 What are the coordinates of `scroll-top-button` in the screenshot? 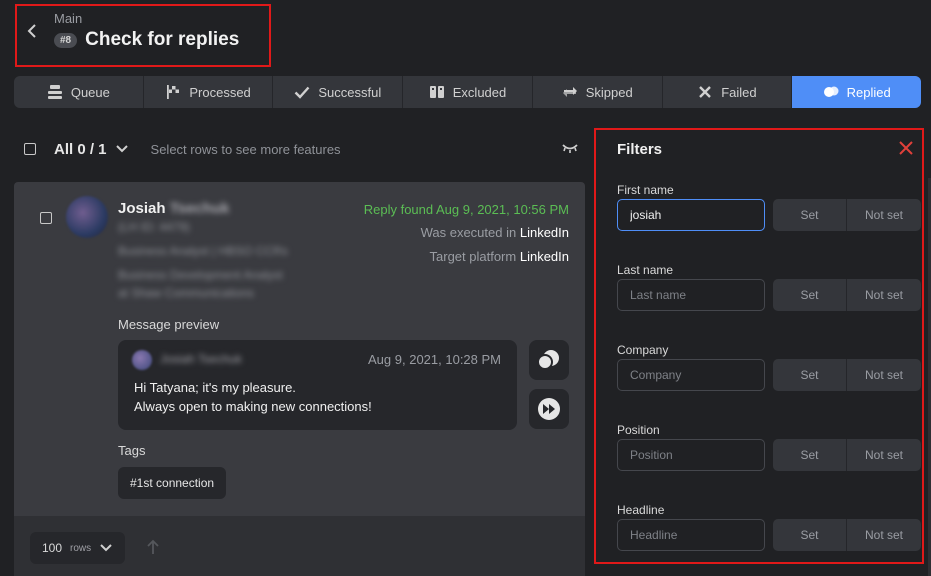 It's located at (153, 549).